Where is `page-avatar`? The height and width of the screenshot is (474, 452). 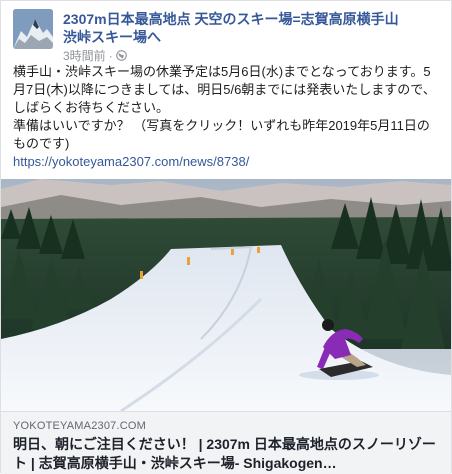 page-avatar is located at coordinates (33, 29).